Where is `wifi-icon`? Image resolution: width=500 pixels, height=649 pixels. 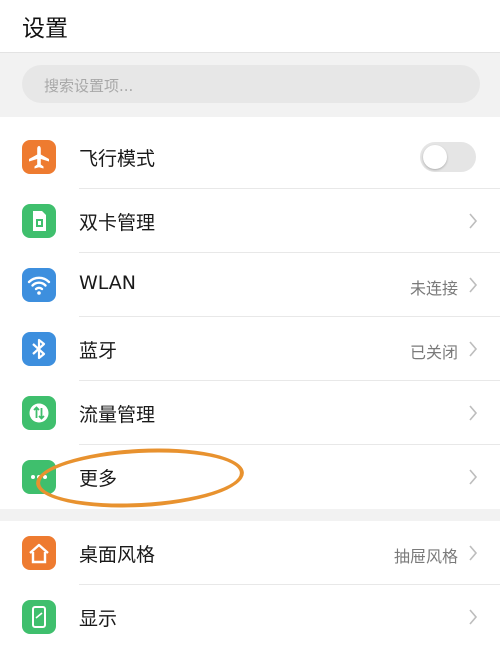 wifi-icon is located at coordinates (39, 285).